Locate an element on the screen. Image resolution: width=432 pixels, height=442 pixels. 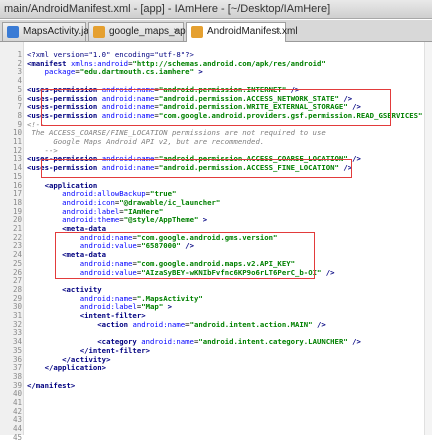
java-class-icon is located at coordinates (13, 32).